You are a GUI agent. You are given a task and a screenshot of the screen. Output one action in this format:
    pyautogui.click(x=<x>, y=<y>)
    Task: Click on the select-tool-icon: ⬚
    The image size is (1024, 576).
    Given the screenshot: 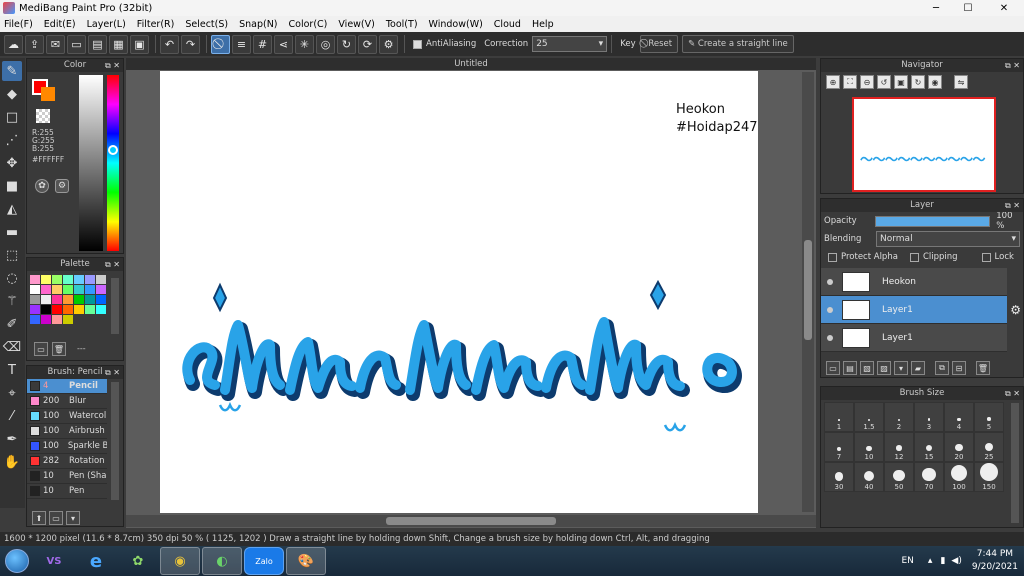 What is the action you would take?
    pyautogui.click(x=12, y=255)
    